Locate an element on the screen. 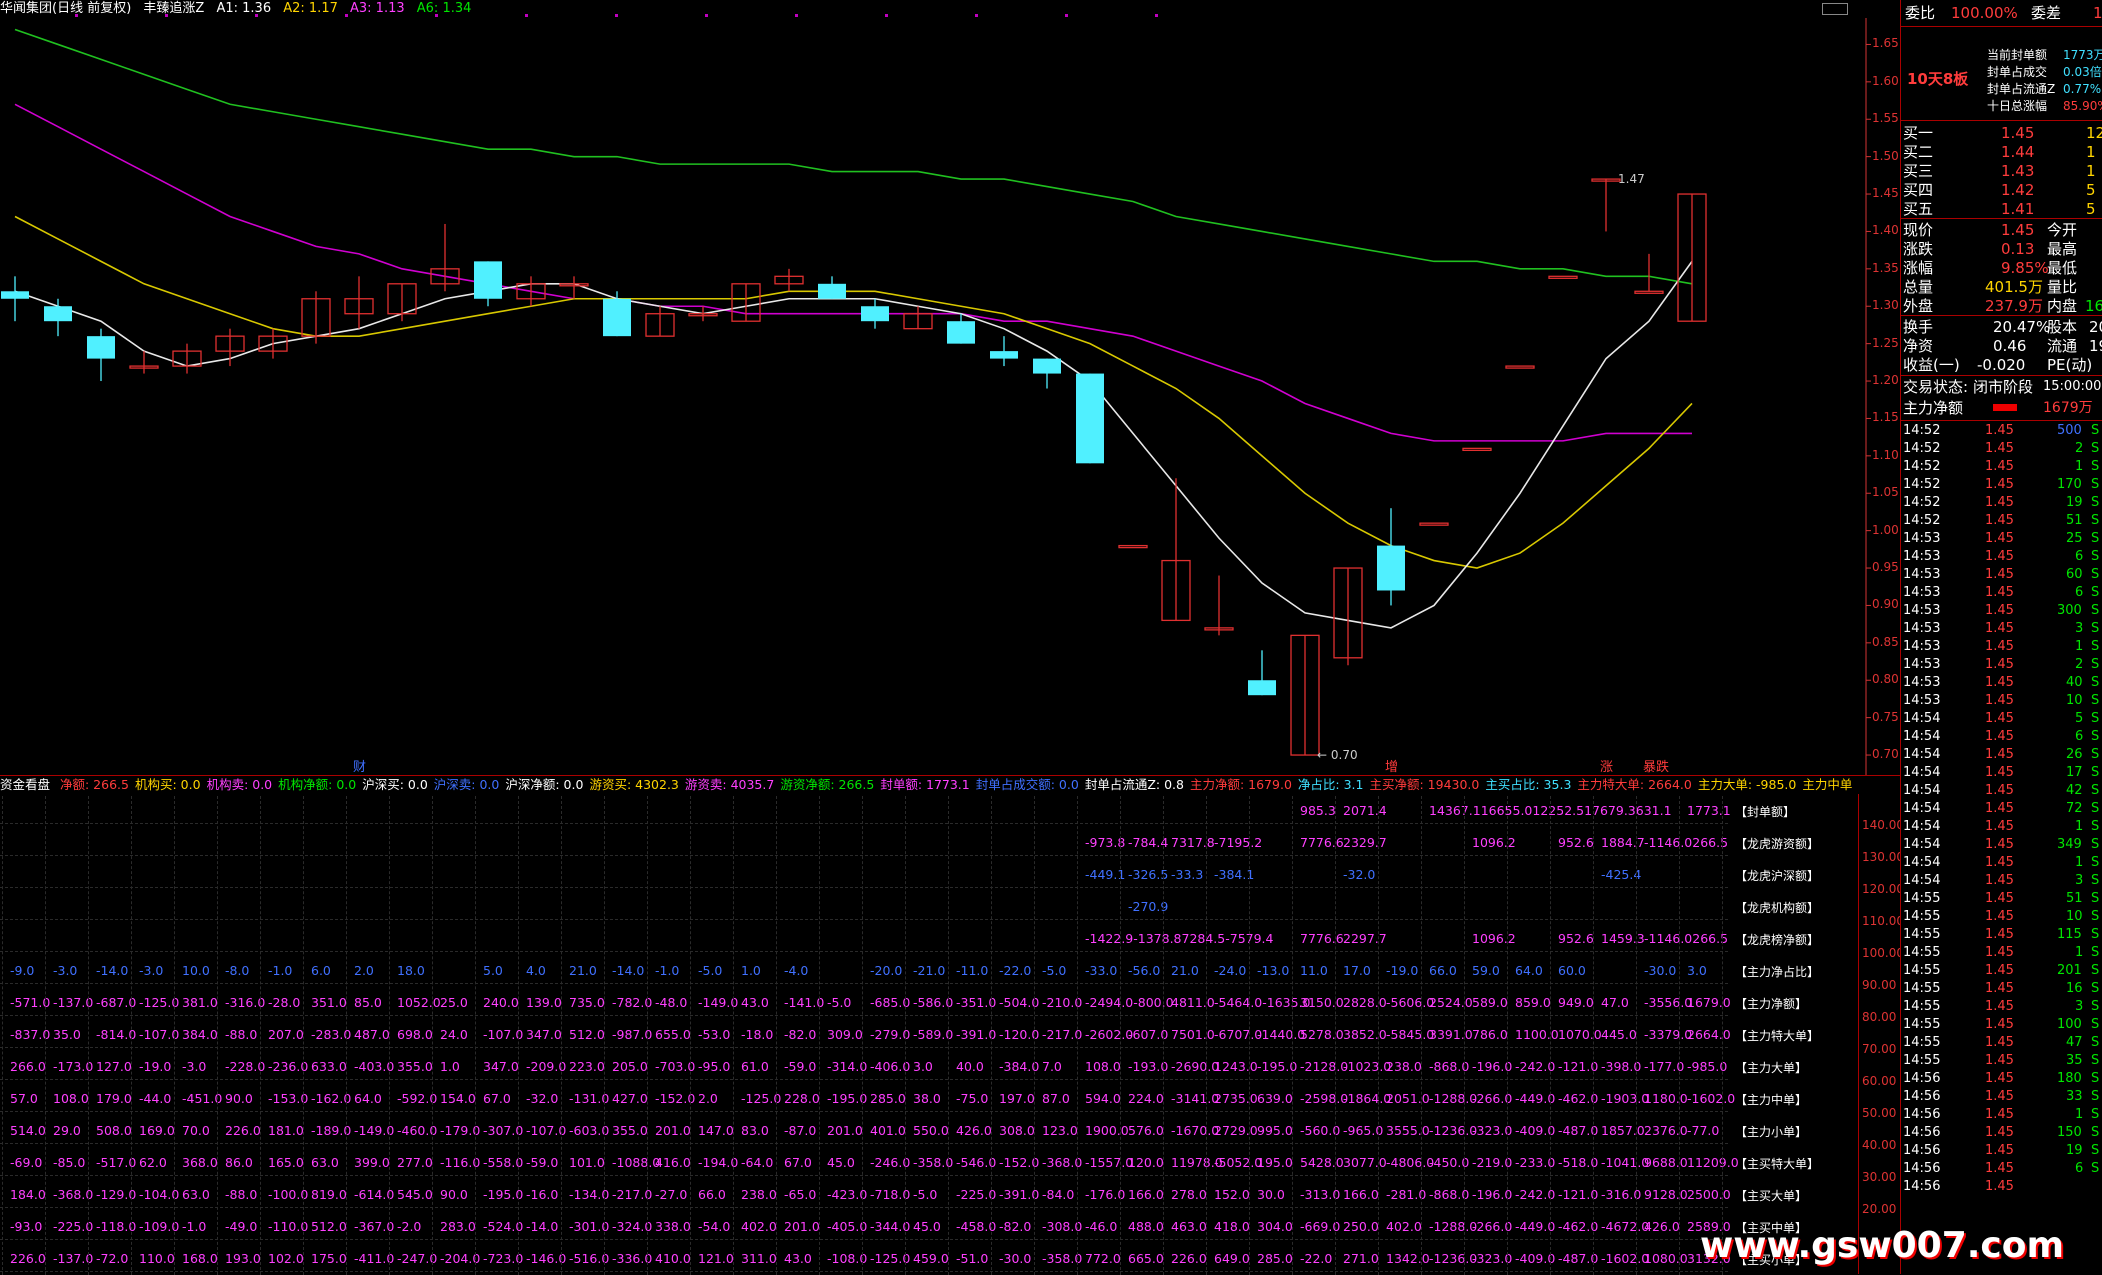 The image size is (2102, 1275). fund-cell: -1288.0 is located at coordinates (1453, 1226).